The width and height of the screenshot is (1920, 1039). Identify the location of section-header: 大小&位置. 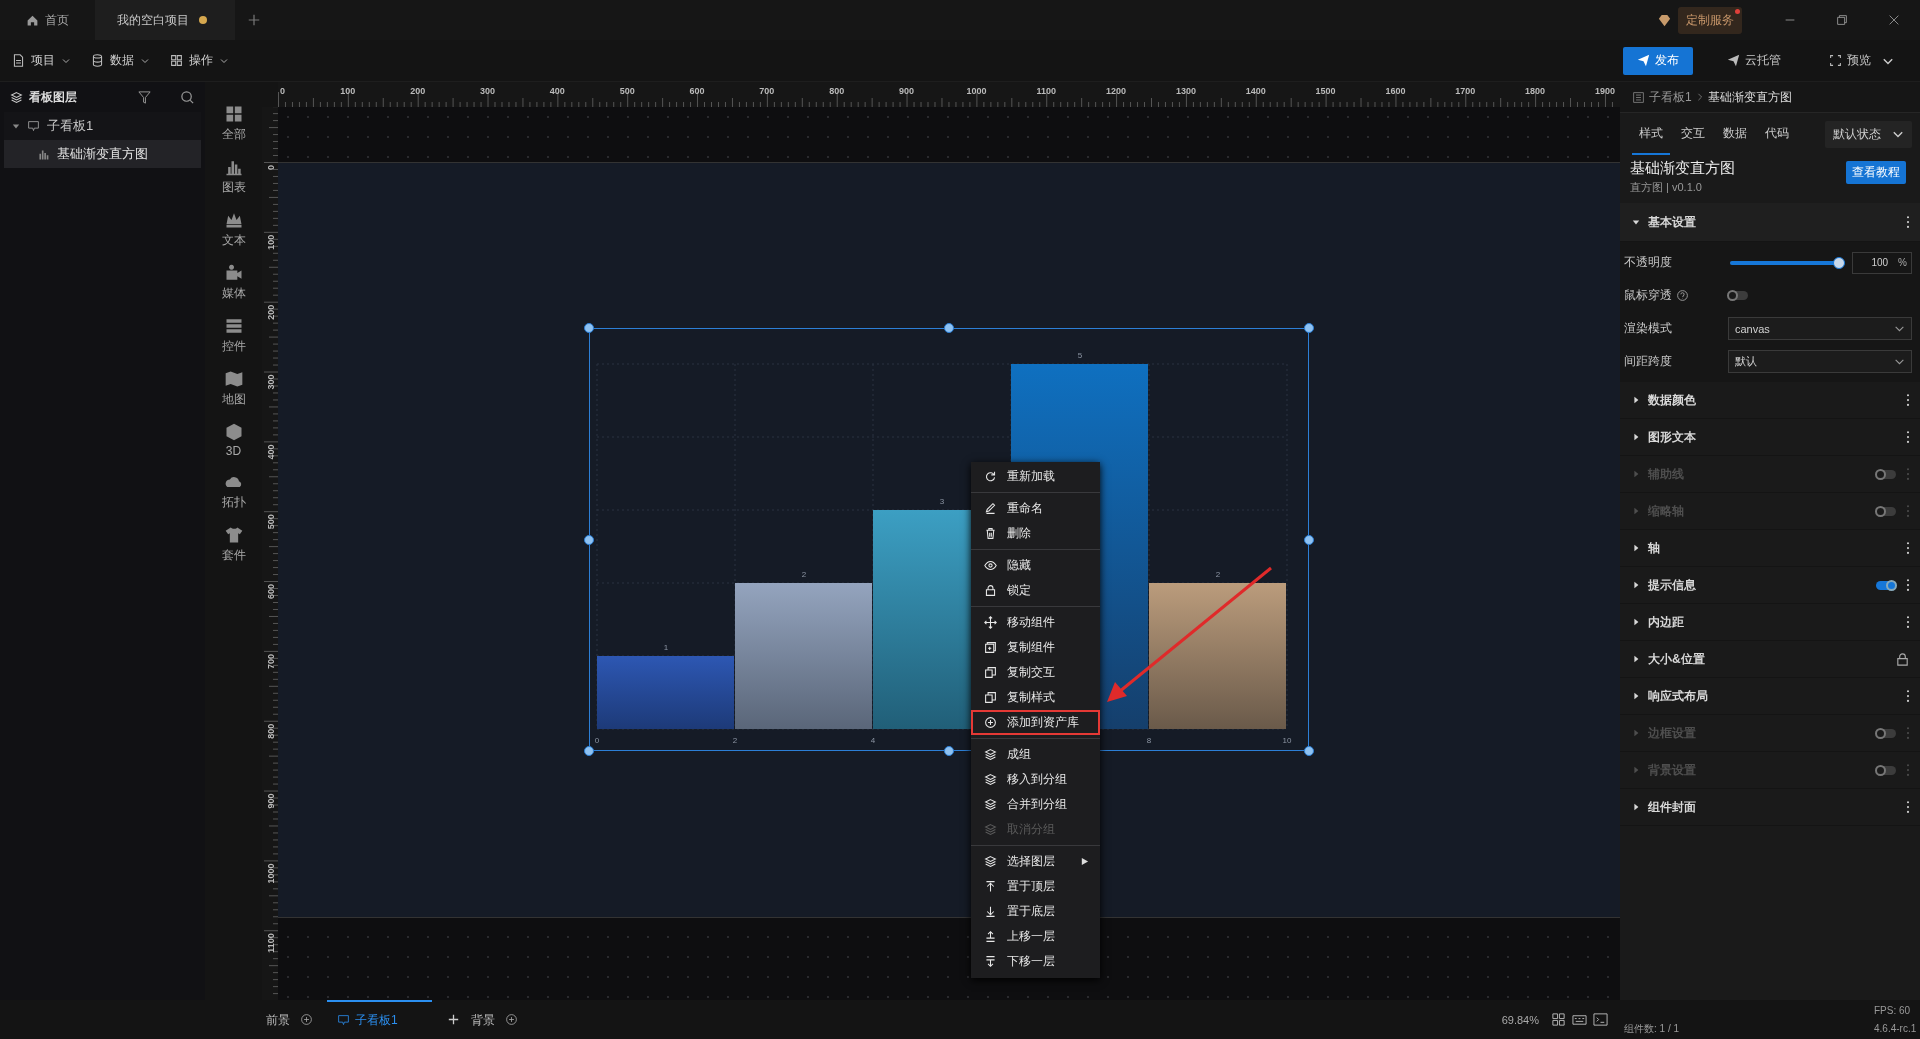
(1763, 659).